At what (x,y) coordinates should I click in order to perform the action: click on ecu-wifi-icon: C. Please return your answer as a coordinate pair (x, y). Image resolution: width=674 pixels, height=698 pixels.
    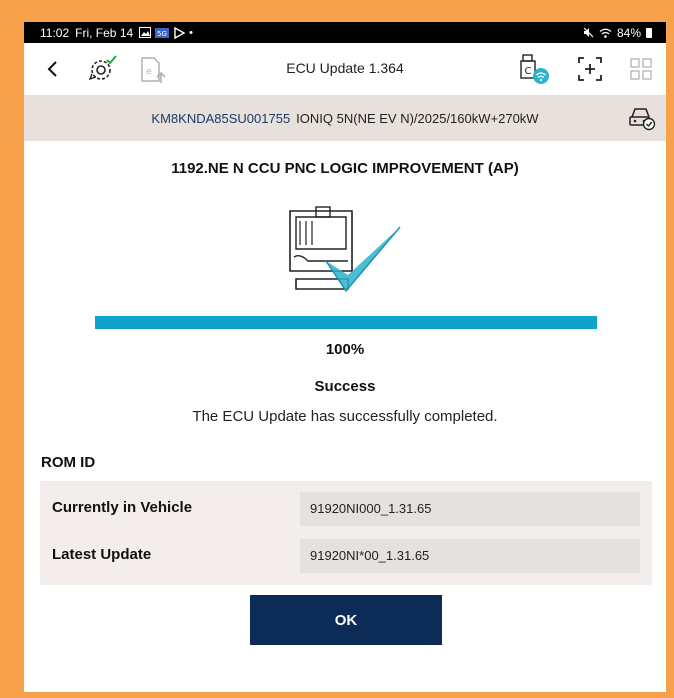
    Looking at the image, I should click on (534, 69).